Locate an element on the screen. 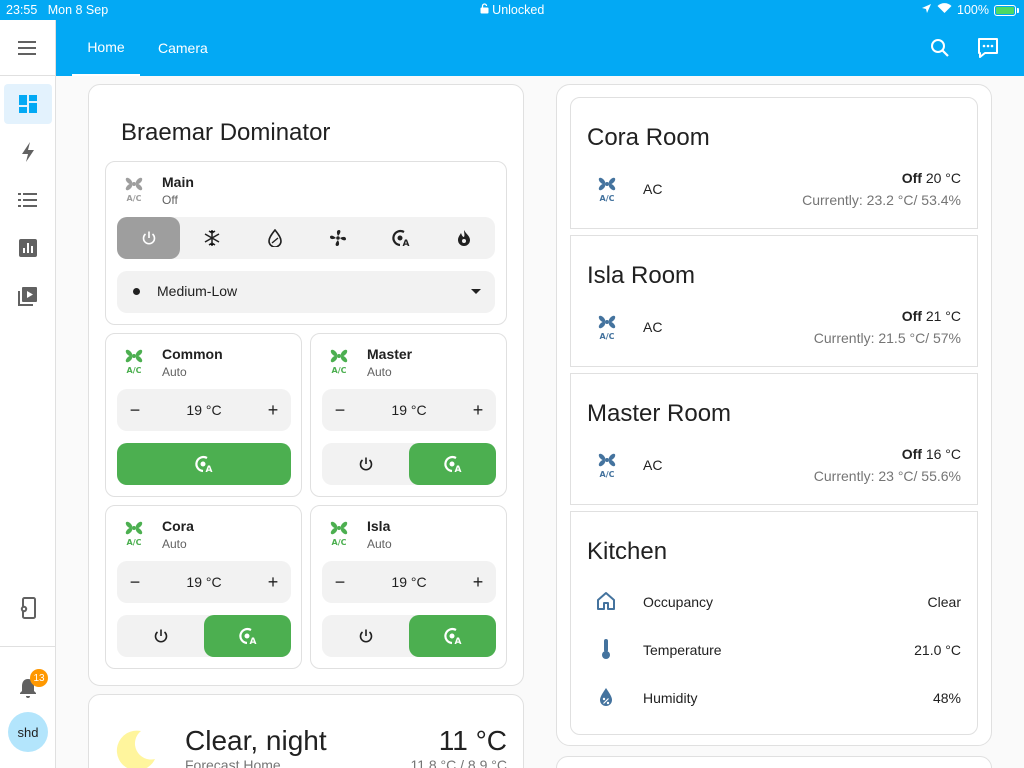 Image resolution: width=1024 pixels, height=768 pixels. mode-off-button is located at coordinates (148, 238).